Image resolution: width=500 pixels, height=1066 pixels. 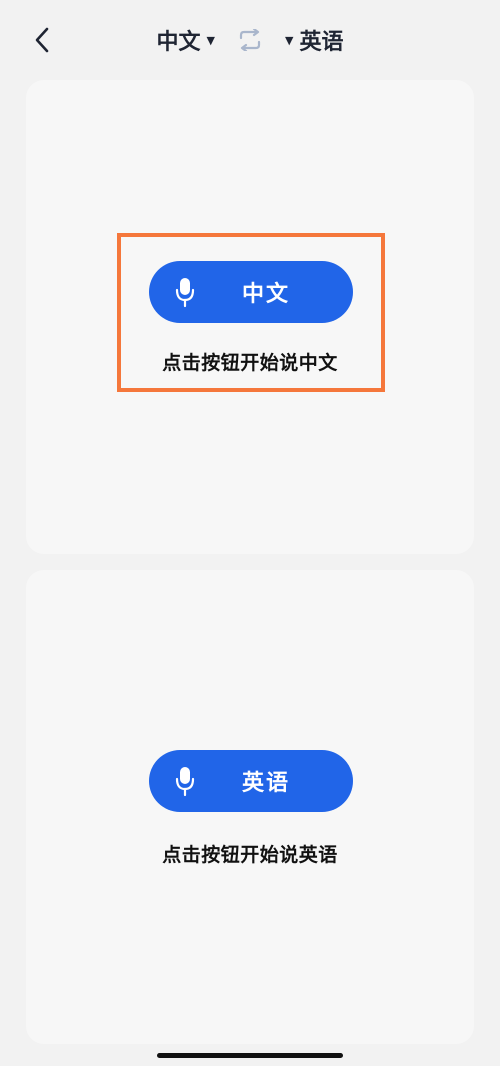 I want to click on language-switcher: 中文 ▼ ▼ 英语, so click(x=250, y=40).